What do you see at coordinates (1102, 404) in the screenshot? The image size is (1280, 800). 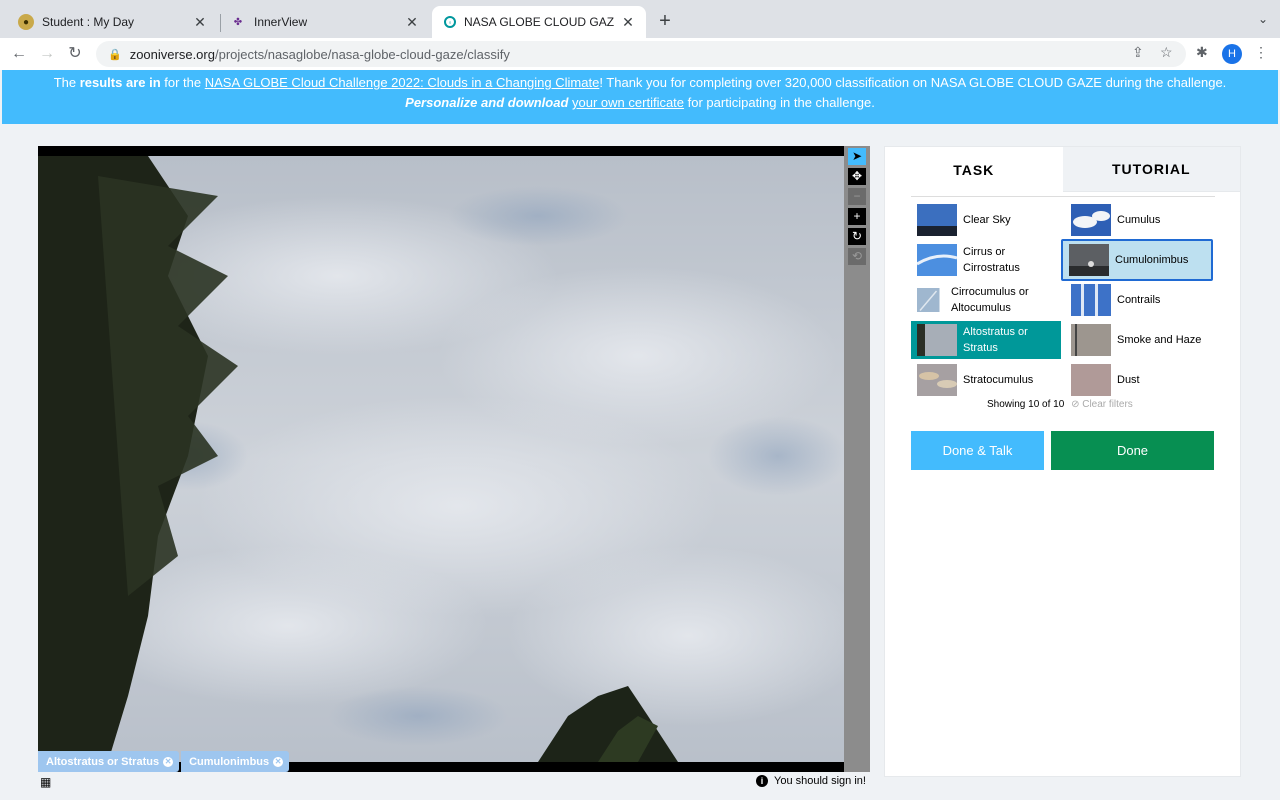 I see `clear-filters-button: ⊘ Clear filters` at bounding box center [1102, 404].